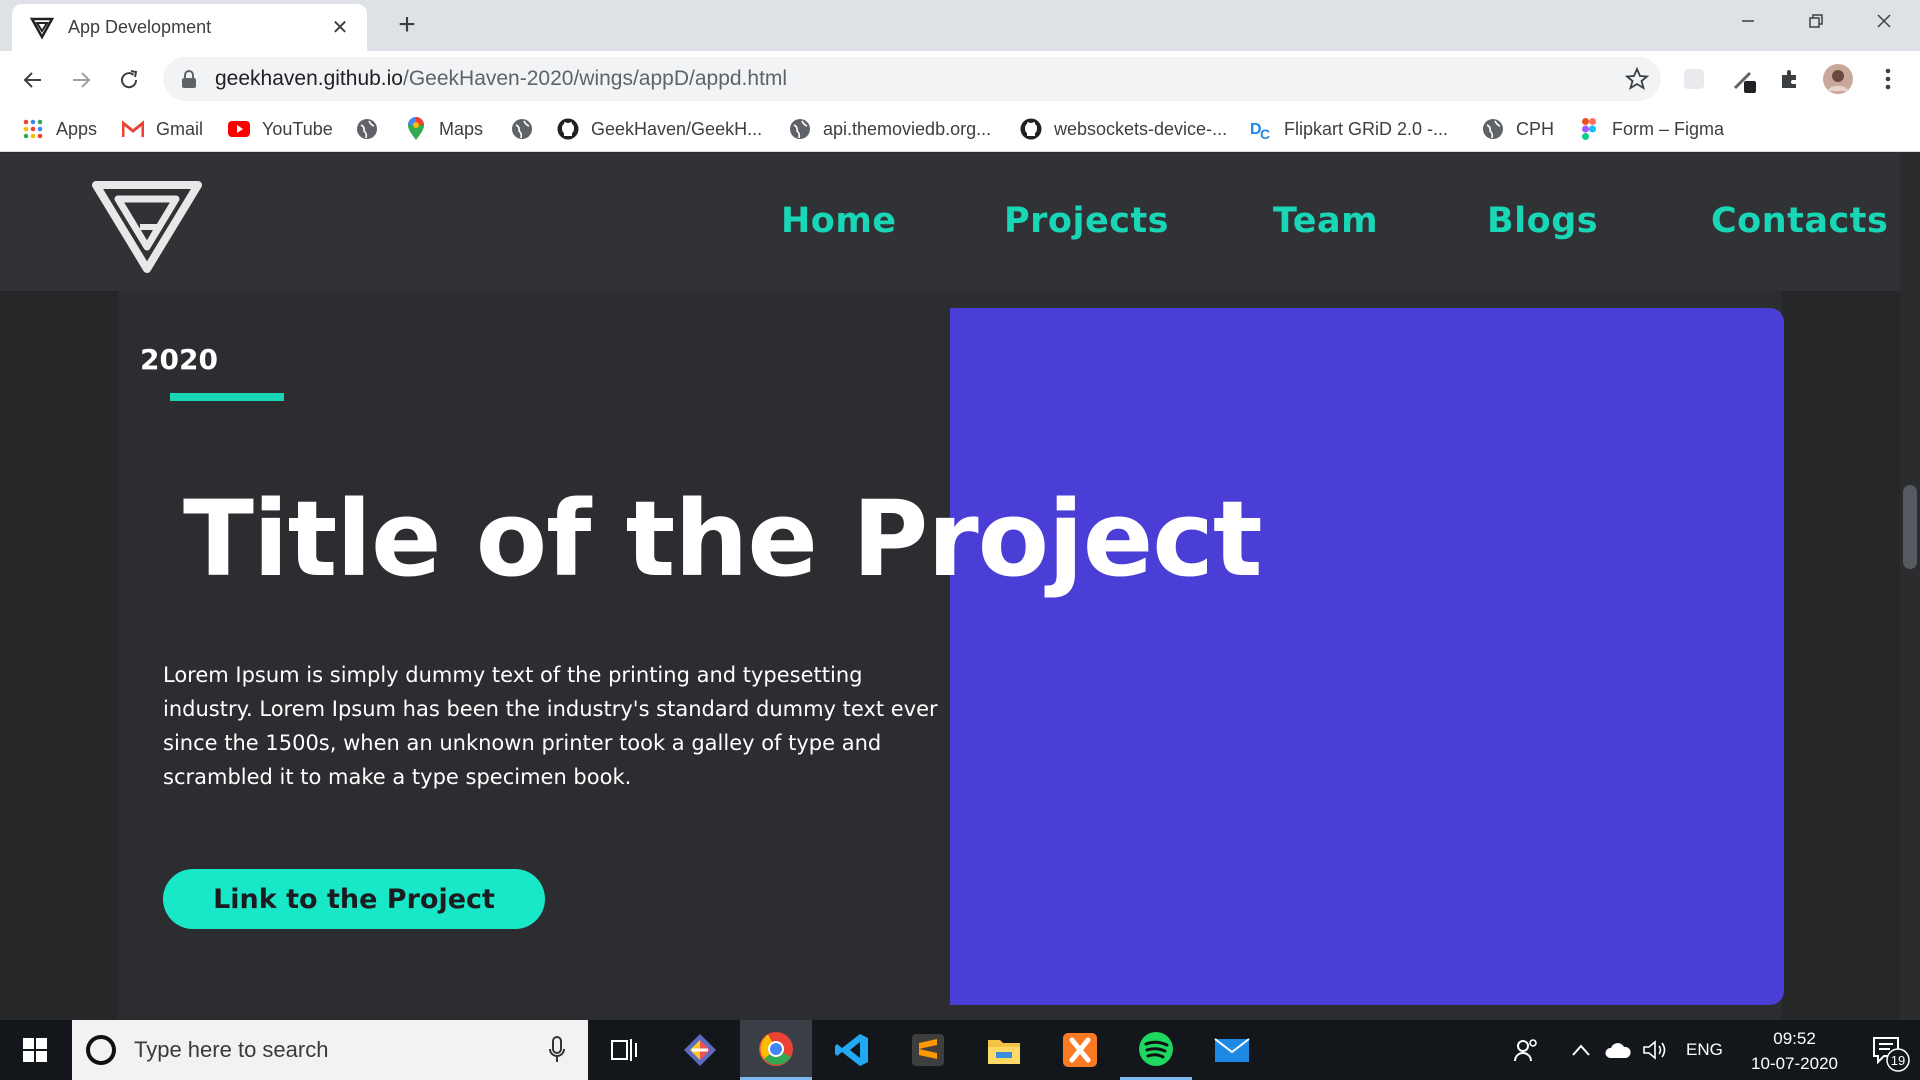 Image resolution: width=1920 pixels, height=1080 pixels. Describe the element at coordinates (852, 1050) in the screenshot. I see `vscode-icon` at that location.